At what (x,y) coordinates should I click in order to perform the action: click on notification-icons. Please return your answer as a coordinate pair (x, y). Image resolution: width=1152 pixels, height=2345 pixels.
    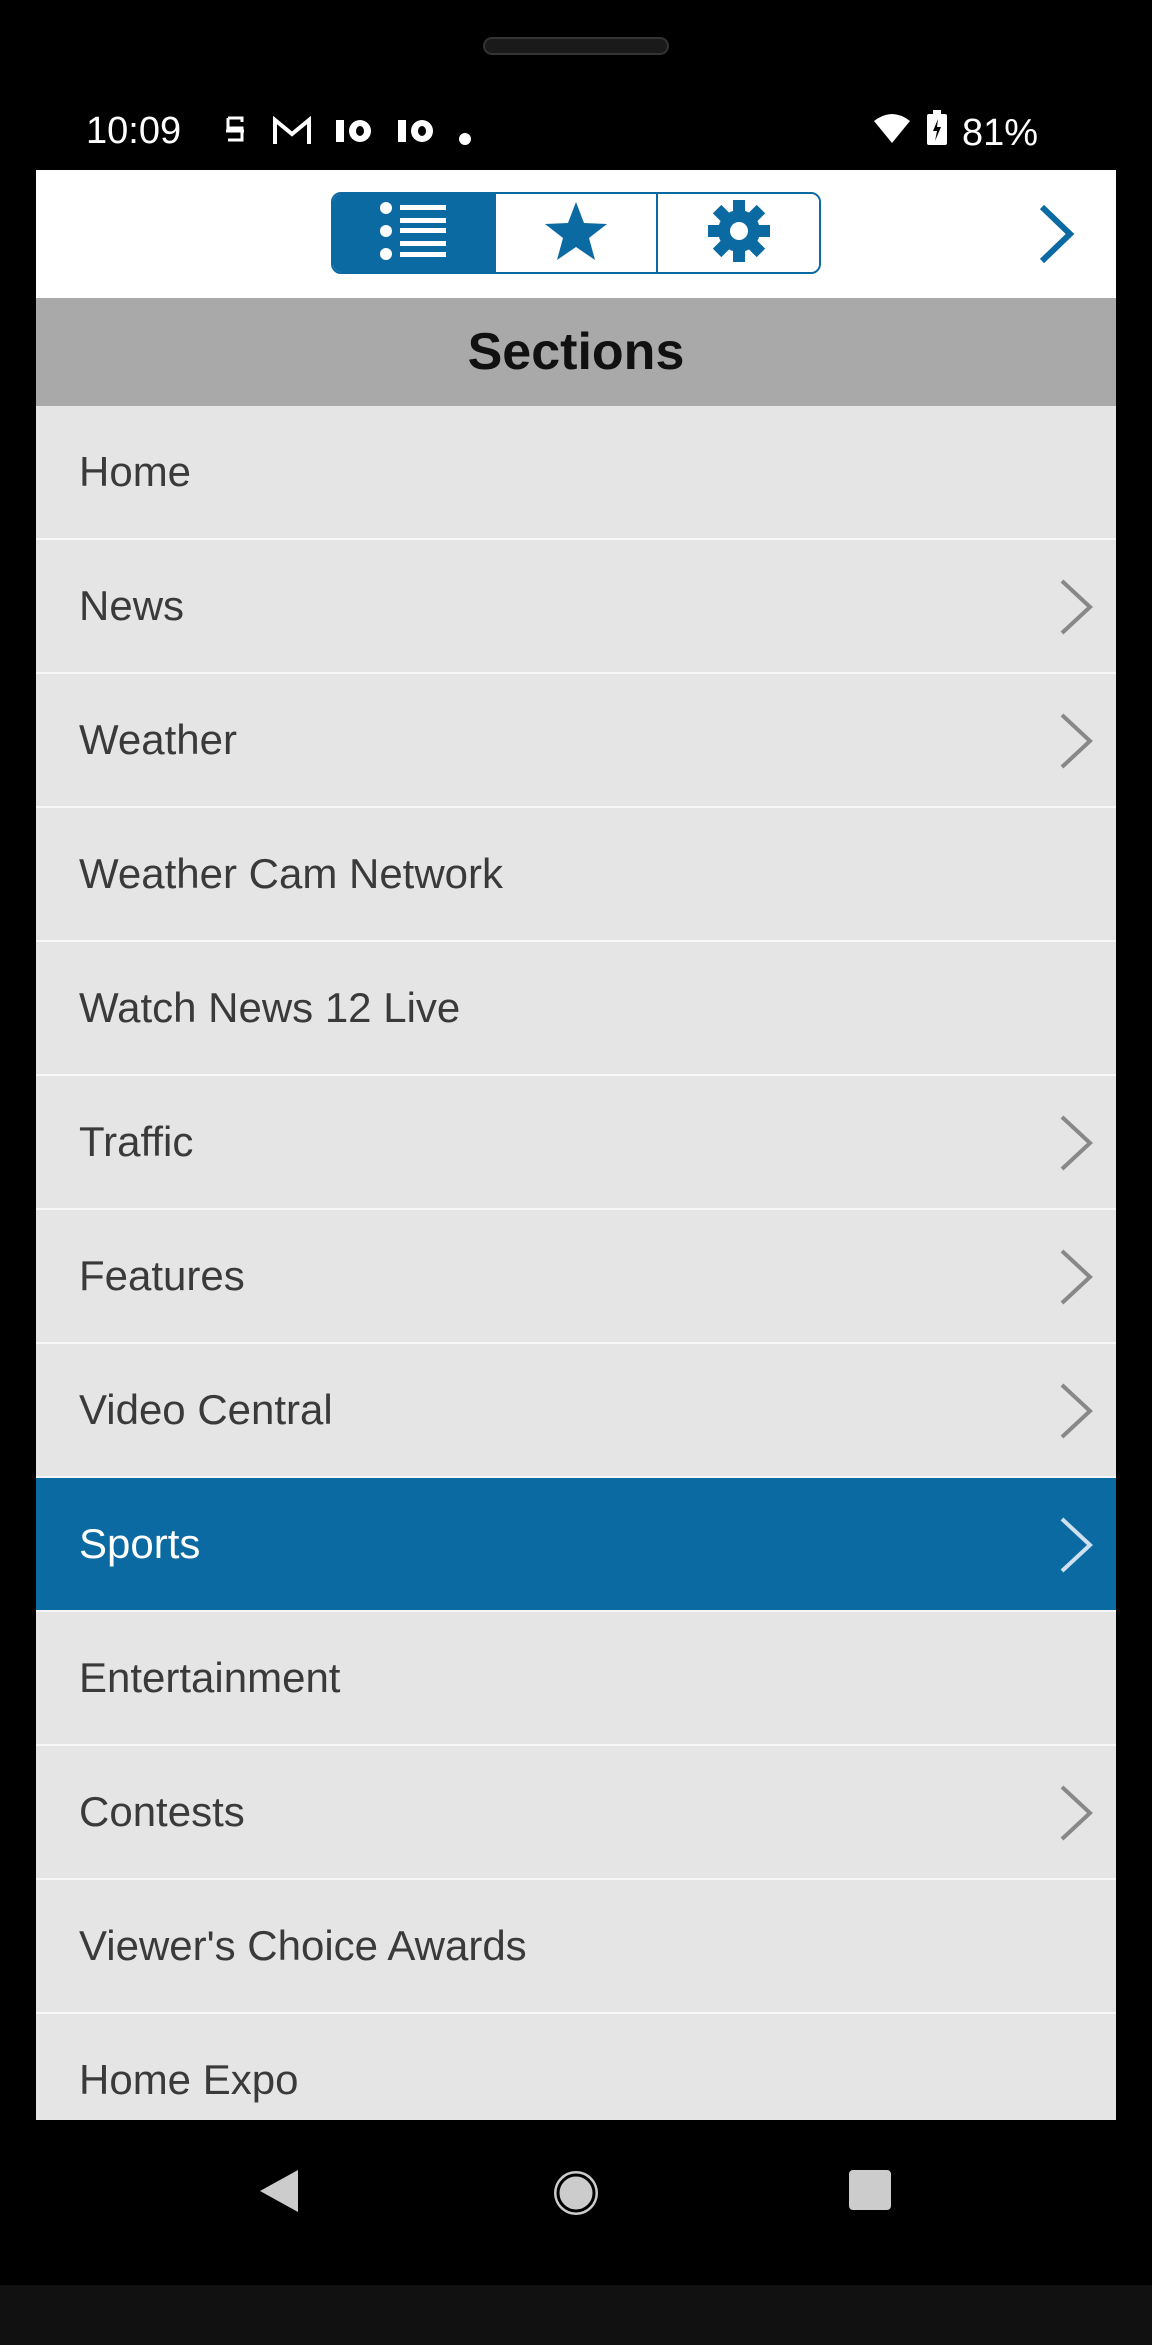
    Looking at the image, I should click on (346, 135).